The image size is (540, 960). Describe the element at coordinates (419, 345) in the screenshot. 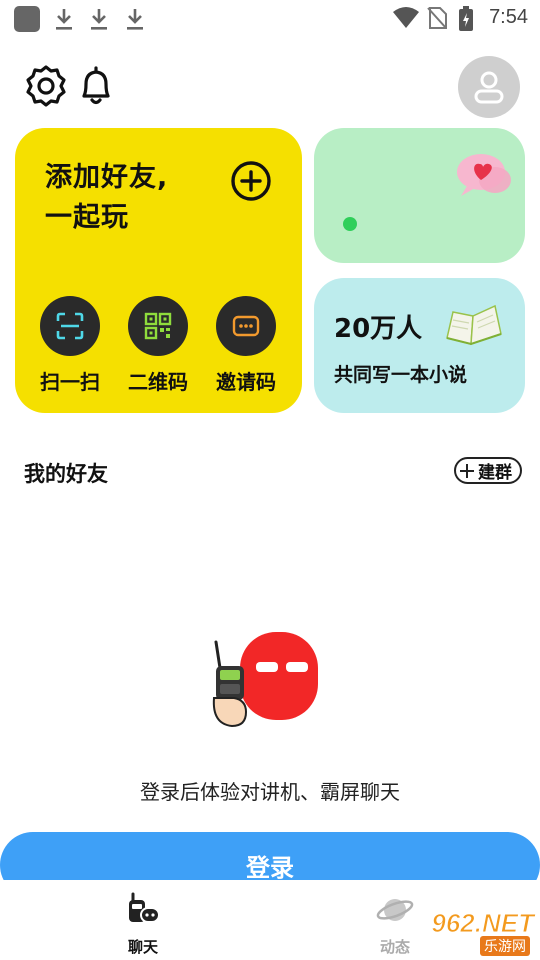

I see `novel-card: 20万人 共同写一本小说` at that location.